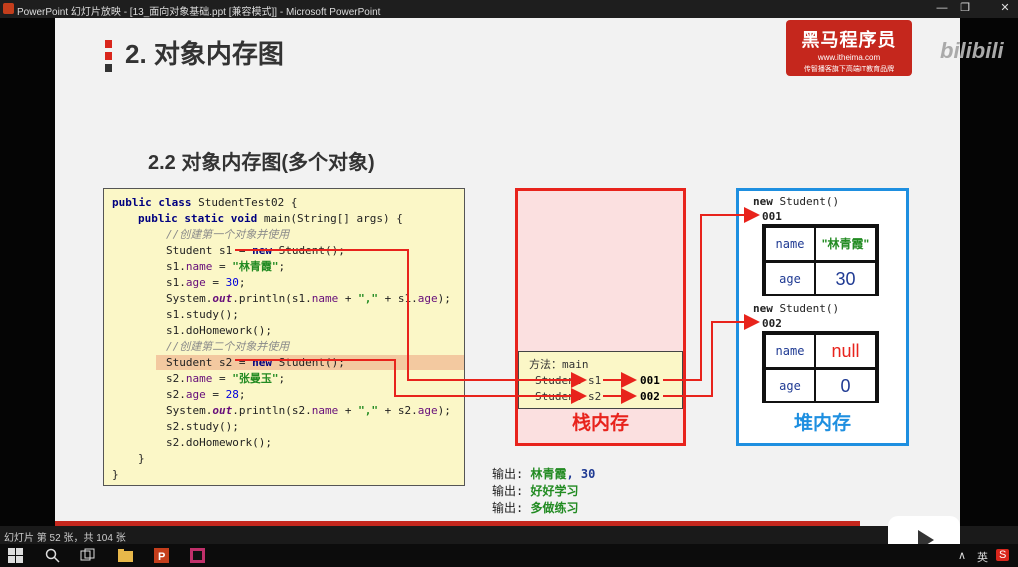  What do you see at coordinates (509, 535) in the screenshot?
I see `status-bar: 幻灯片 第 52 张，共 104 张` at bounding box center [509, 535].